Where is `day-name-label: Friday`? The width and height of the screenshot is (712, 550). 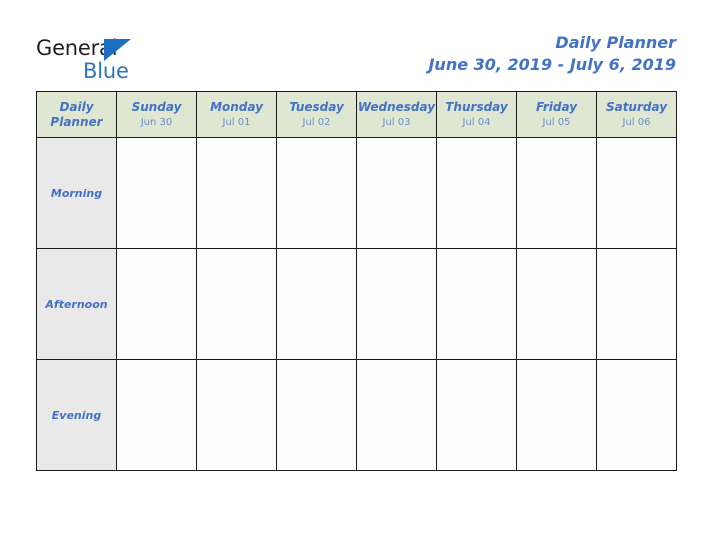
day-name-label: Friday is located at coordinates (556, 107).